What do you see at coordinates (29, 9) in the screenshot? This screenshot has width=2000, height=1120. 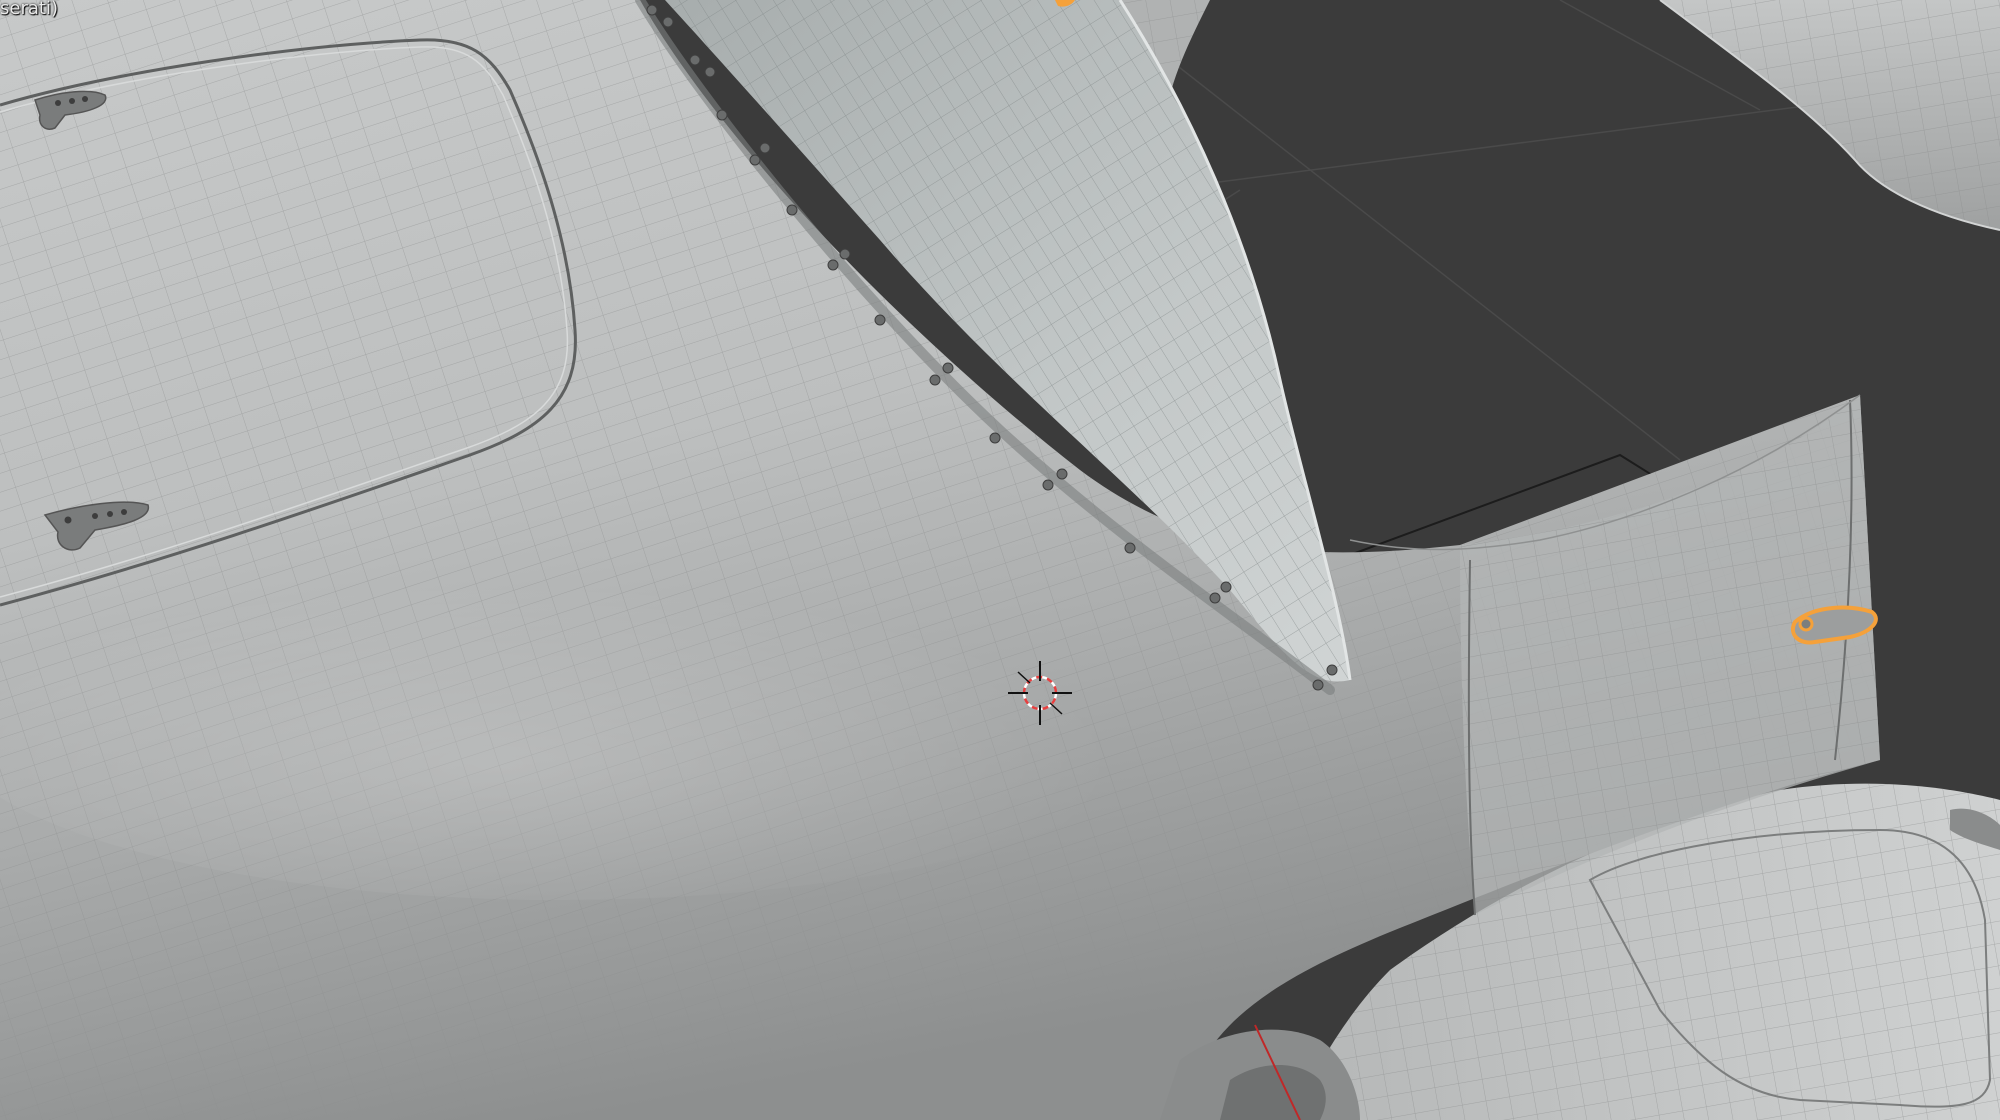 I see `object-name-label: serati)` at bounding box center [29, 9].